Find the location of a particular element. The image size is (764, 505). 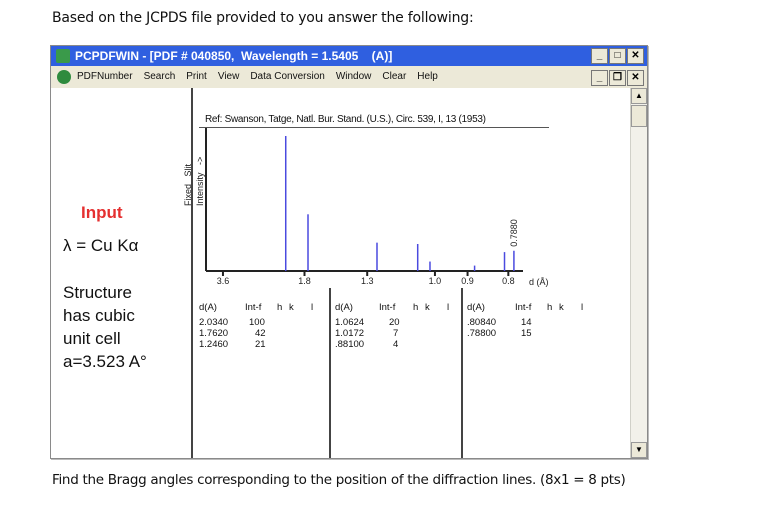

x-tick-label: 1.0 is located at coordinates (435, 281).